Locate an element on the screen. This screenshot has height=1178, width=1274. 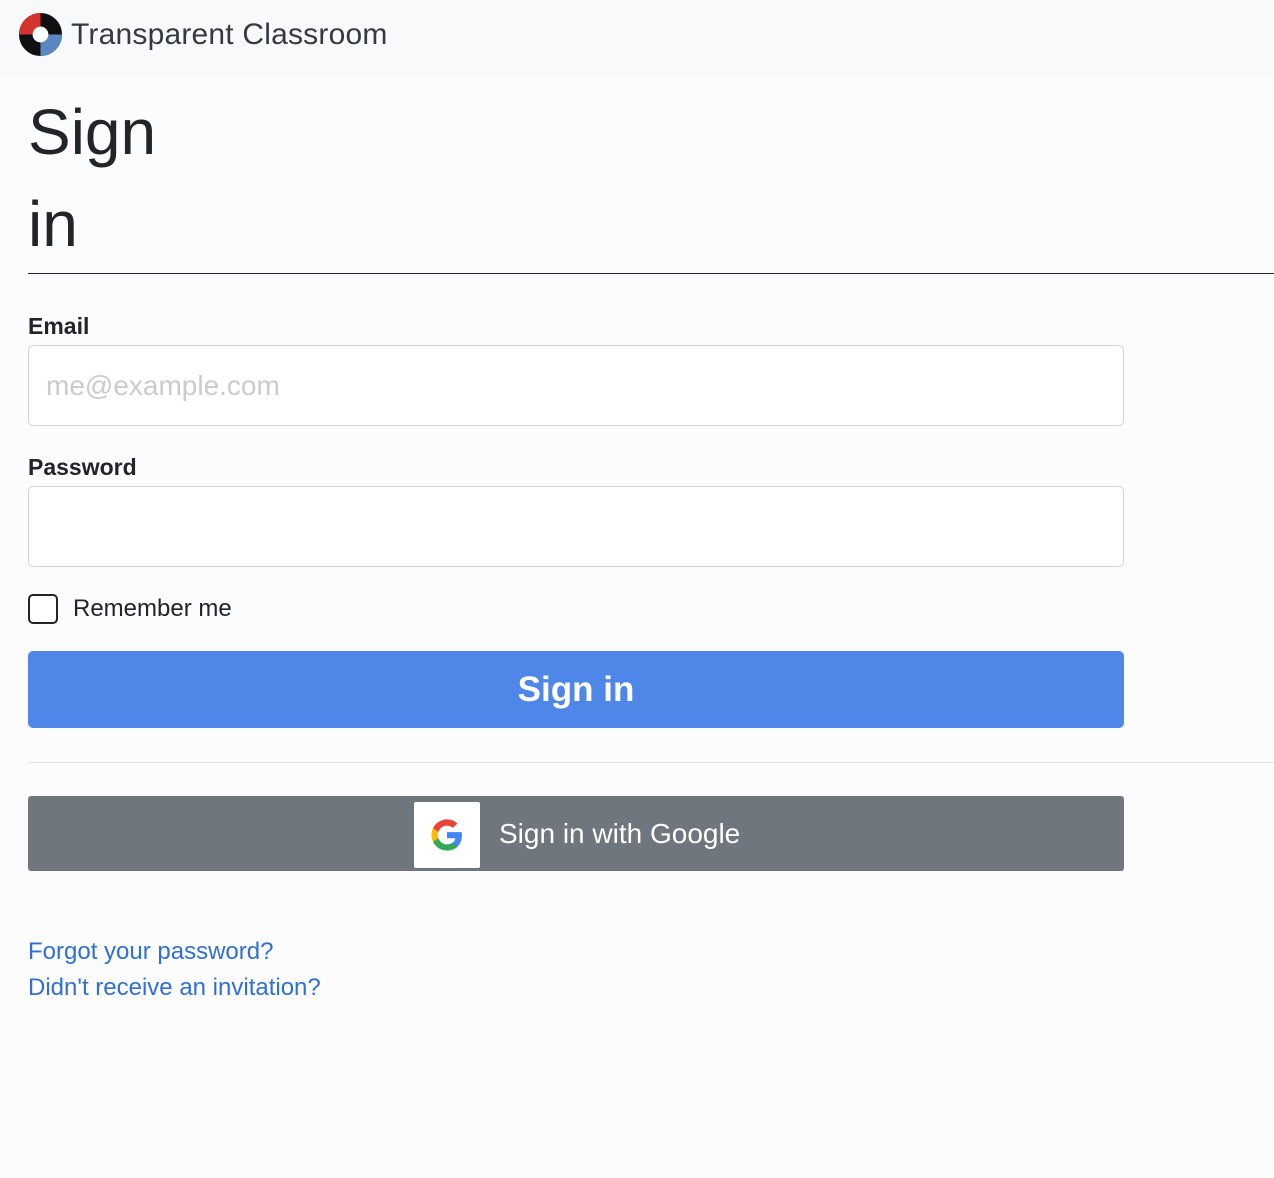
transparent-classroom-logo-icon is located at coordinates (40, 34).